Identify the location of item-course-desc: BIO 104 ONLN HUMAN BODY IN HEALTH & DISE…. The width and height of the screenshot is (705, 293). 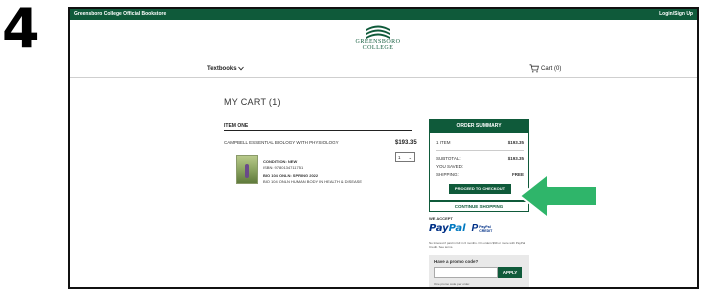
(312, 181).